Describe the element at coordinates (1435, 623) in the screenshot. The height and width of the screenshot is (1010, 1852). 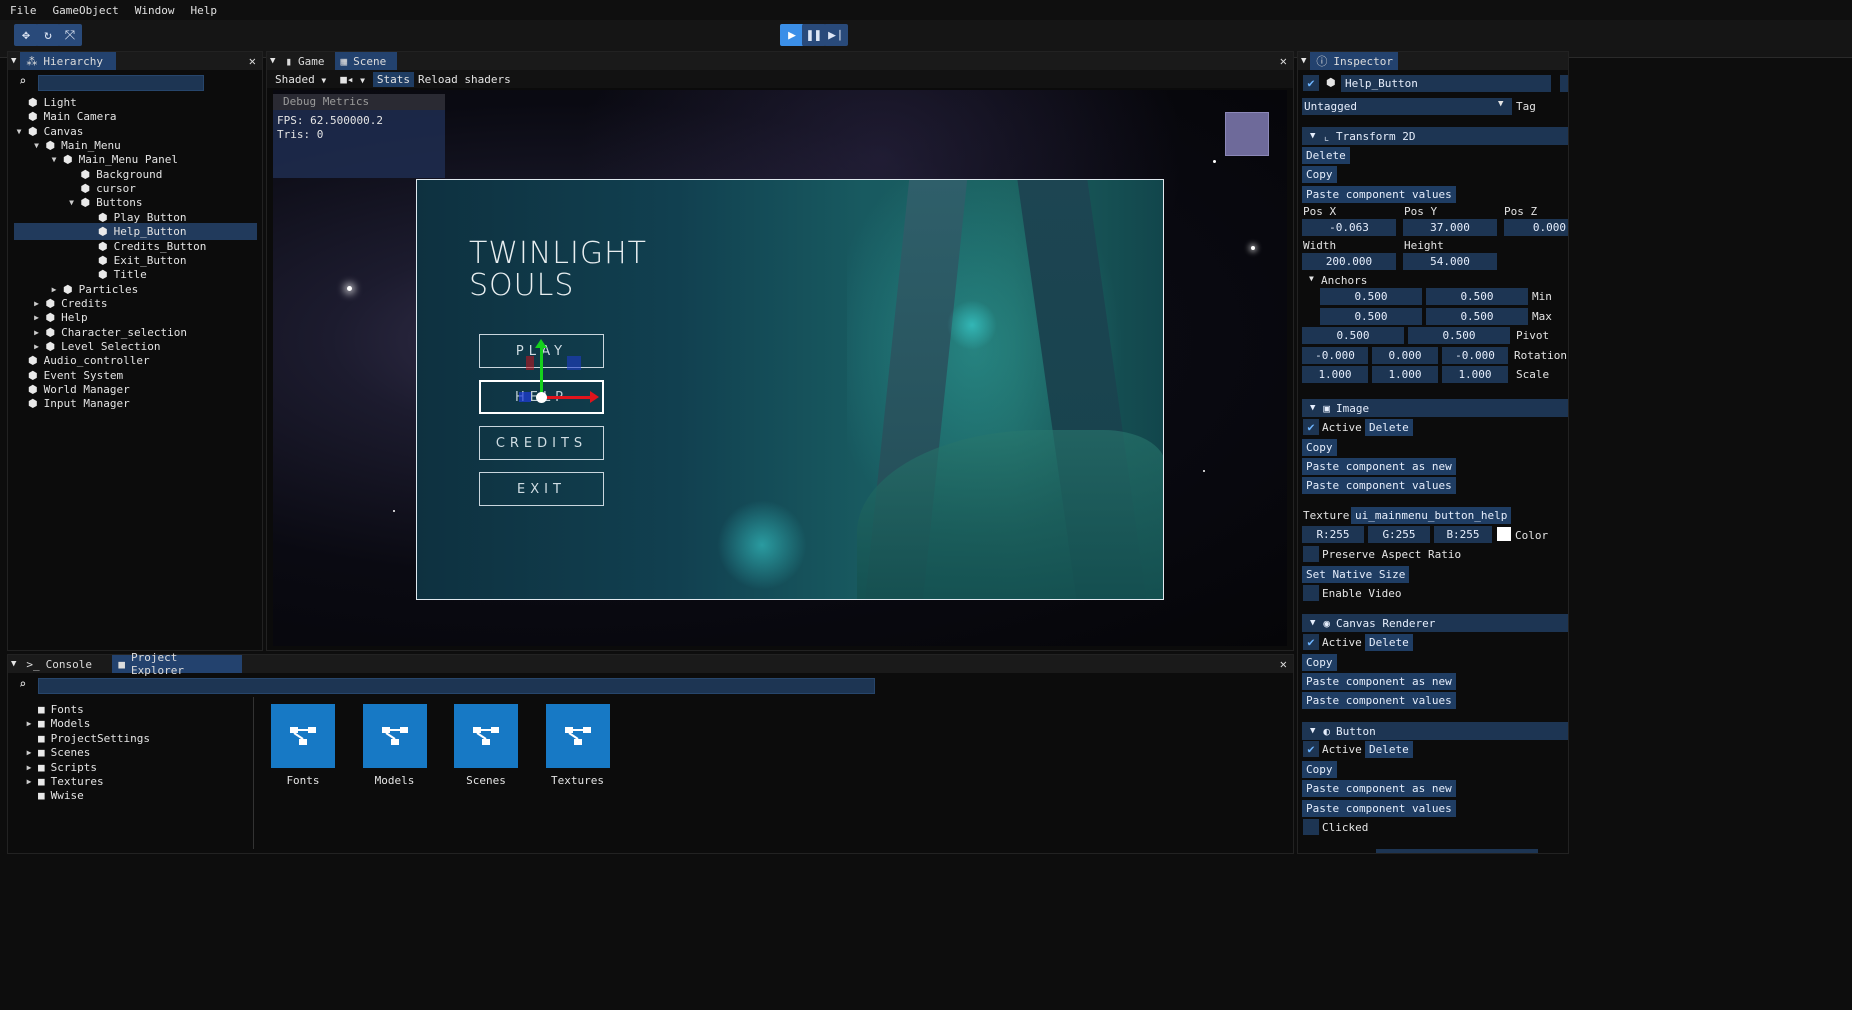
I see `canvas-renderer-section-header: ▼ ◉ Canvas Renderer` at that location.